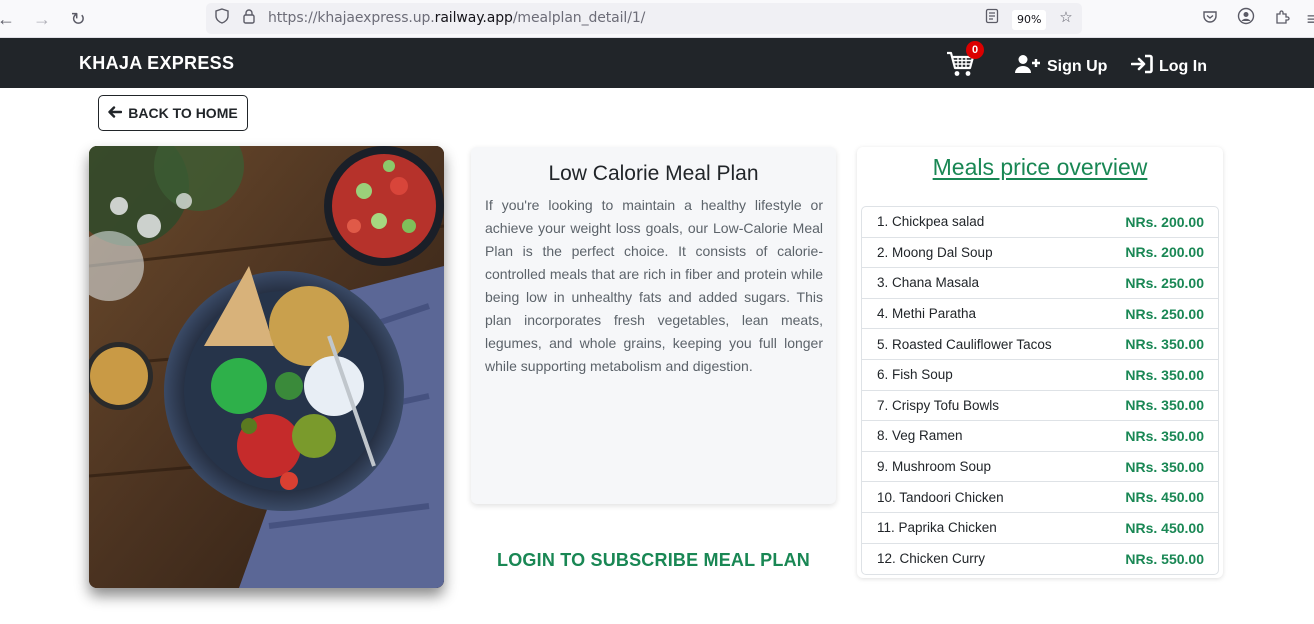 Image resolution: width=1314 pixels, height=624 pixels. What do you see at coordinates (1077, 66) in the screenshot?
I see `signup-label: Sign Up` at bounding box center [1077, 66].